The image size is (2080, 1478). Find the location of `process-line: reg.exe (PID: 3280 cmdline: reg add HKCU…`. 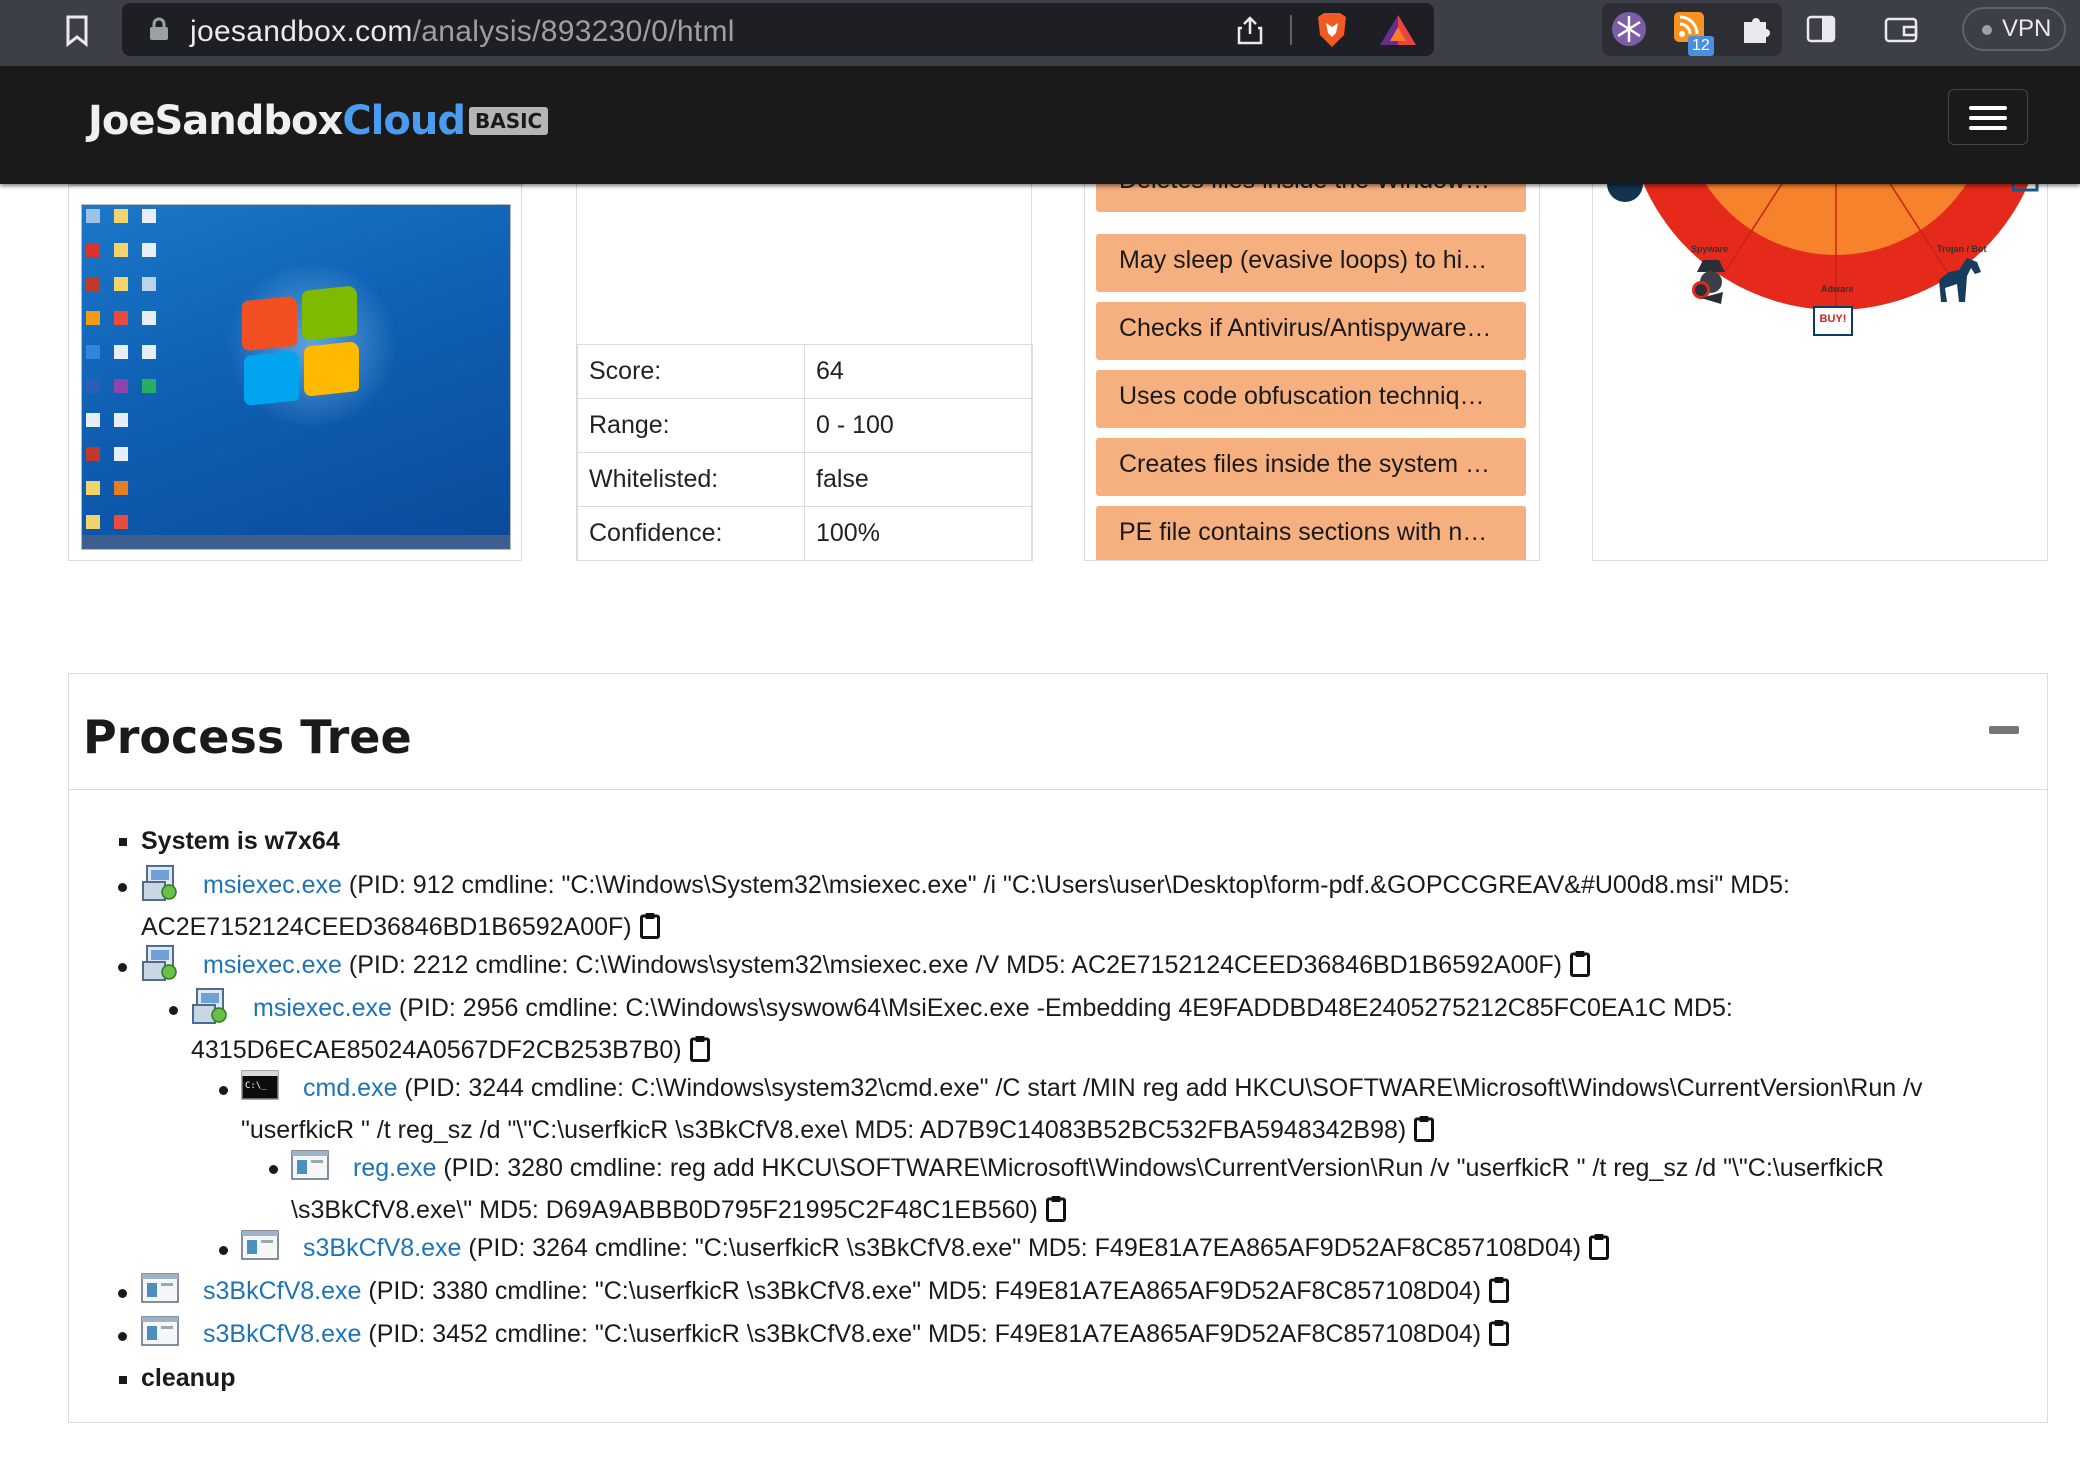

process-line: reg.exe (PID: 3280 cmdline: reg add HKCU… is located at coordinates (1118, 1168).